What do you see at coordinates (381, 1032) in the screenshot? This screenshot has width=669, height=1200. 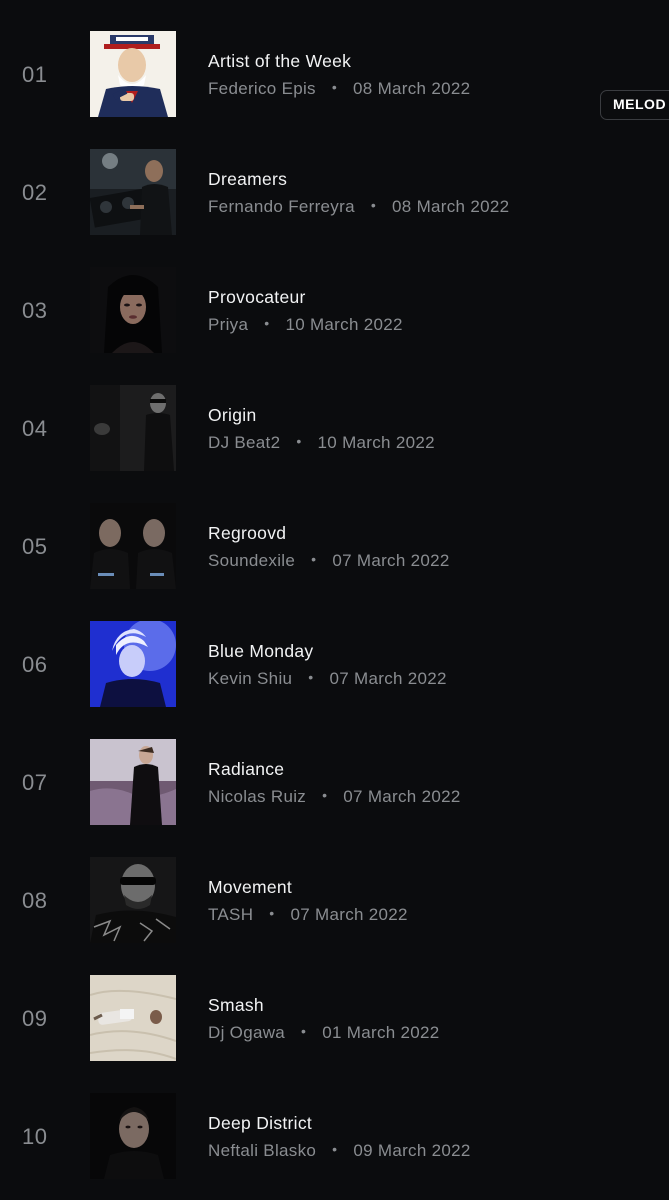 I see `track-date: 01 March 2022` at bounding box center [381, 1032].